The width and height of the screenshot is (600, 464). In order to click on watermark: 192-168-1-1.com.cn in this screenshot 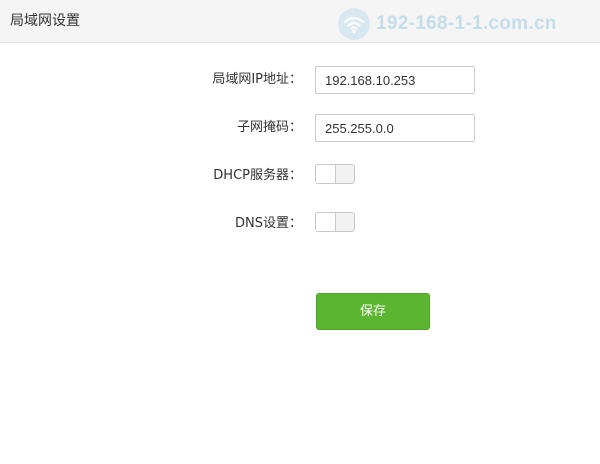, I will do `click(447, 24)`.